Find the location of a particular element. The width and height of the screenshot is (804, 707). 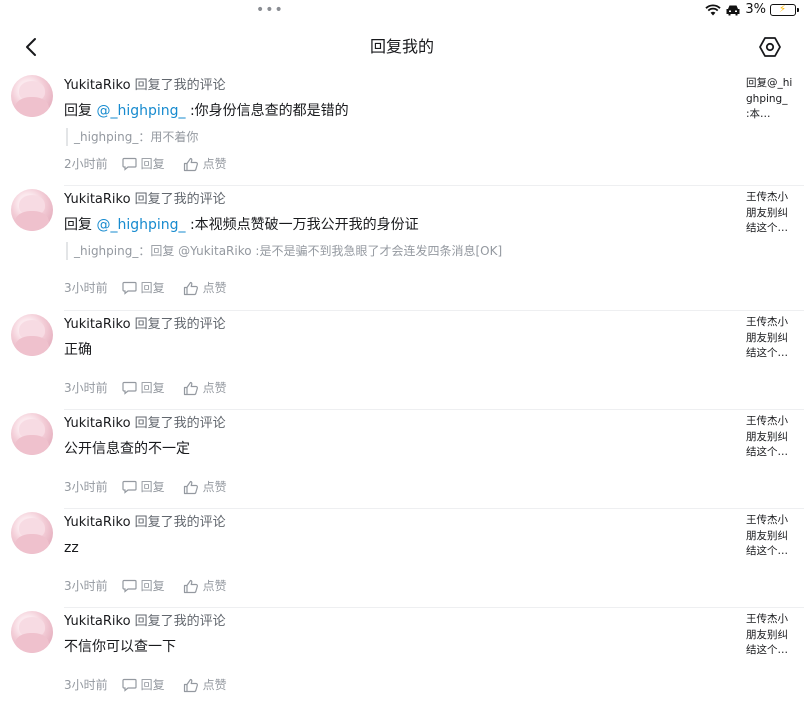

reply-time: 2小时前 is located at coordinates (86, 164).